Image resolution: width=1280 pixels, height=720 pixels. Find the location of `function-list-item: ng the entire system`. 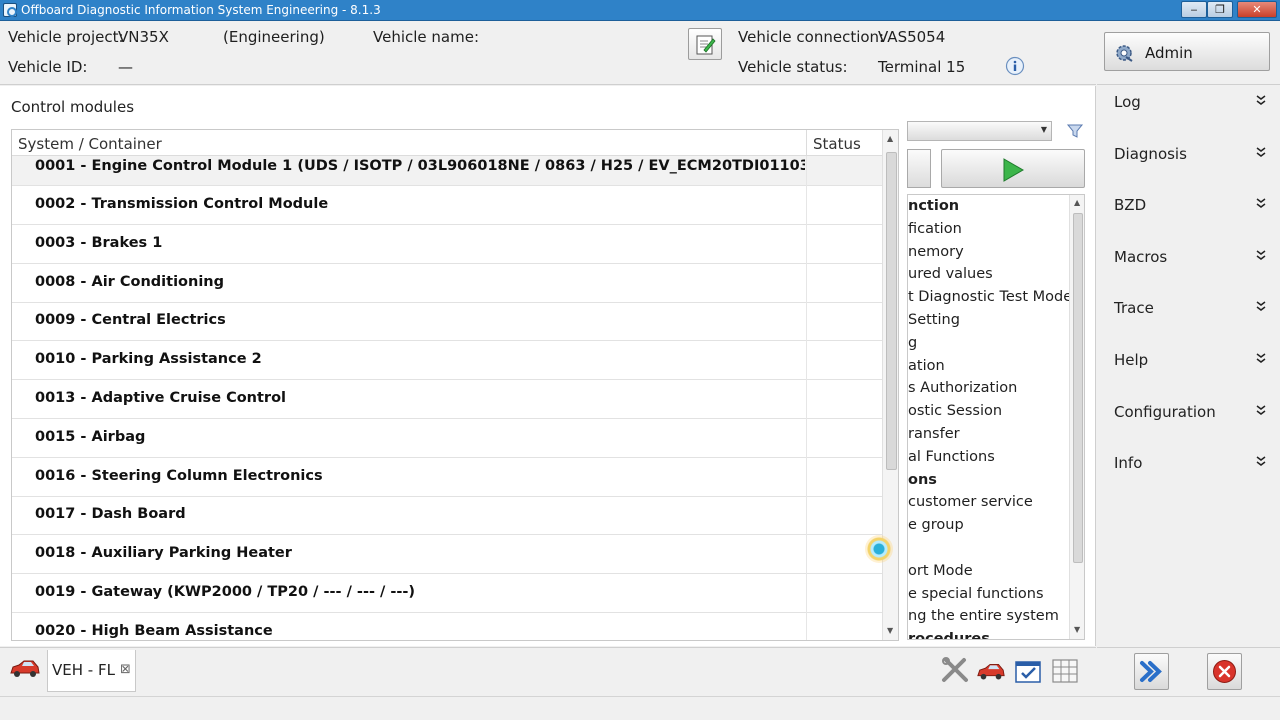

function-list-item: ng the entire system is located at coordinates (988, 616).